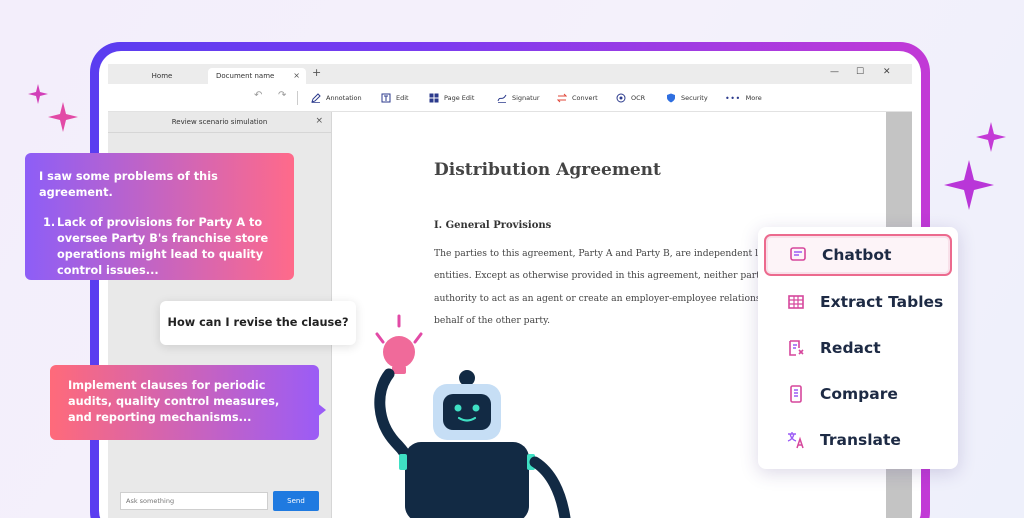 The width and height of the screenshot is (1024, 518). I want to click on divider, so click(219, 132).